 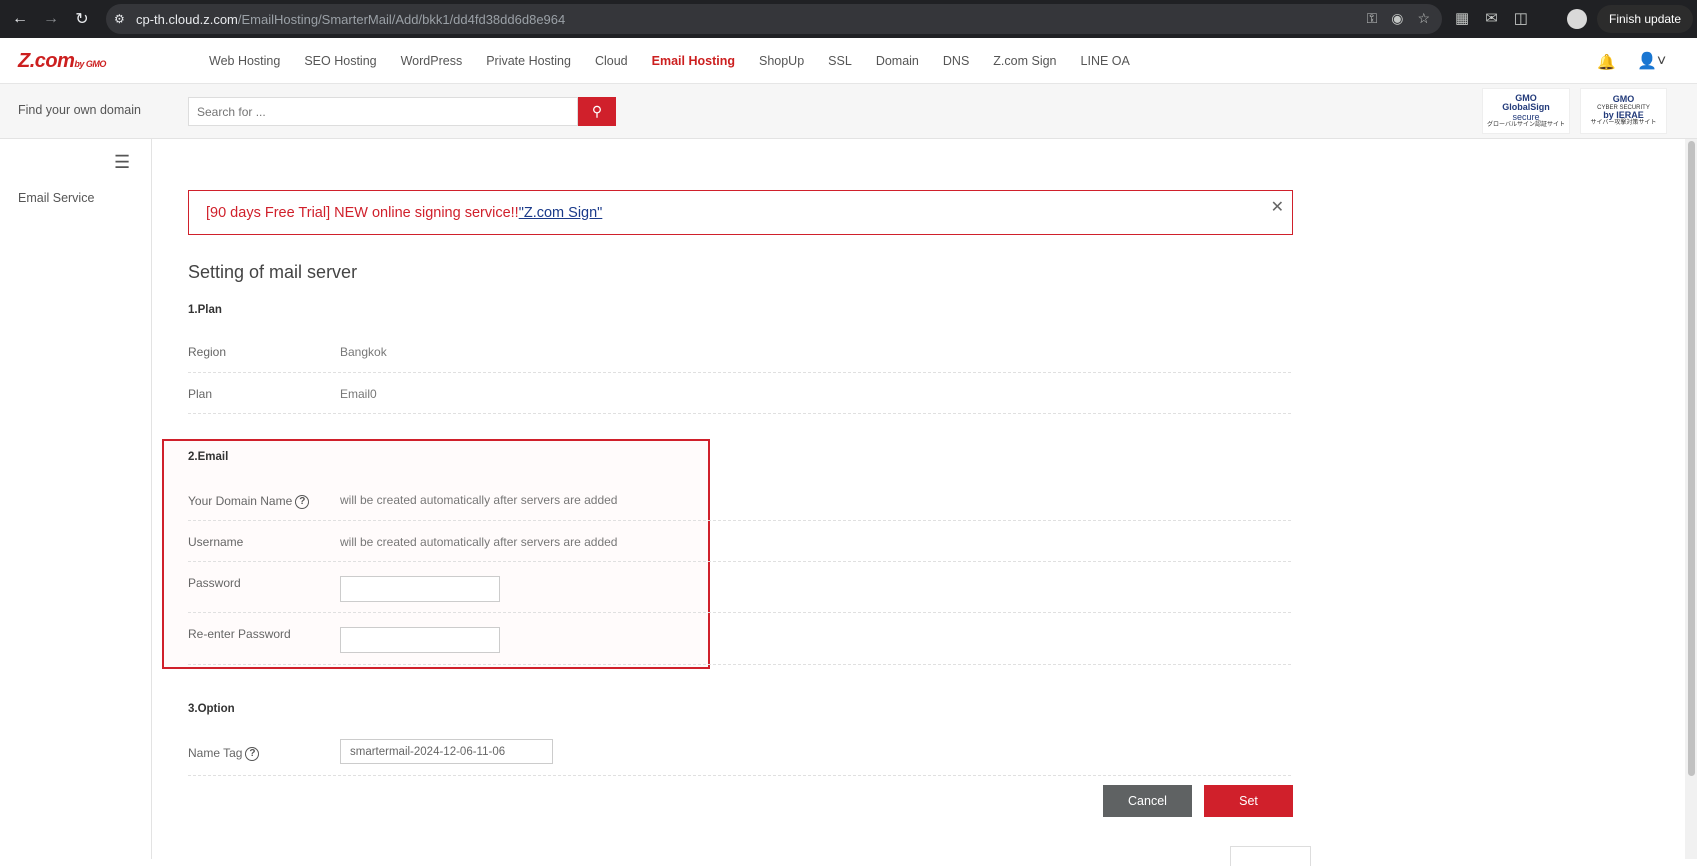 I want to click on cancel-button: Cancel, so click(x=1147, y=801).